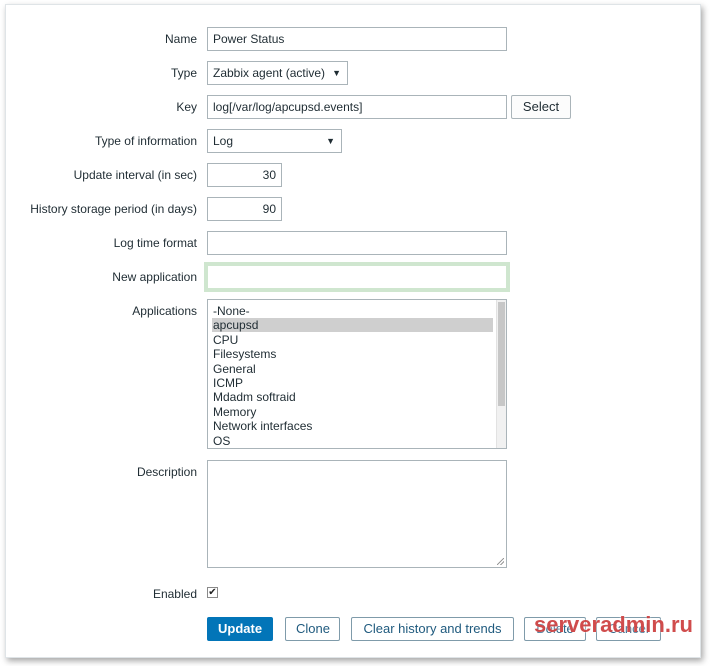  What do you see at coordinates (352, 354) in the screenshot?
I see `list-item: Filesystems` at bounding box center [352, 354].